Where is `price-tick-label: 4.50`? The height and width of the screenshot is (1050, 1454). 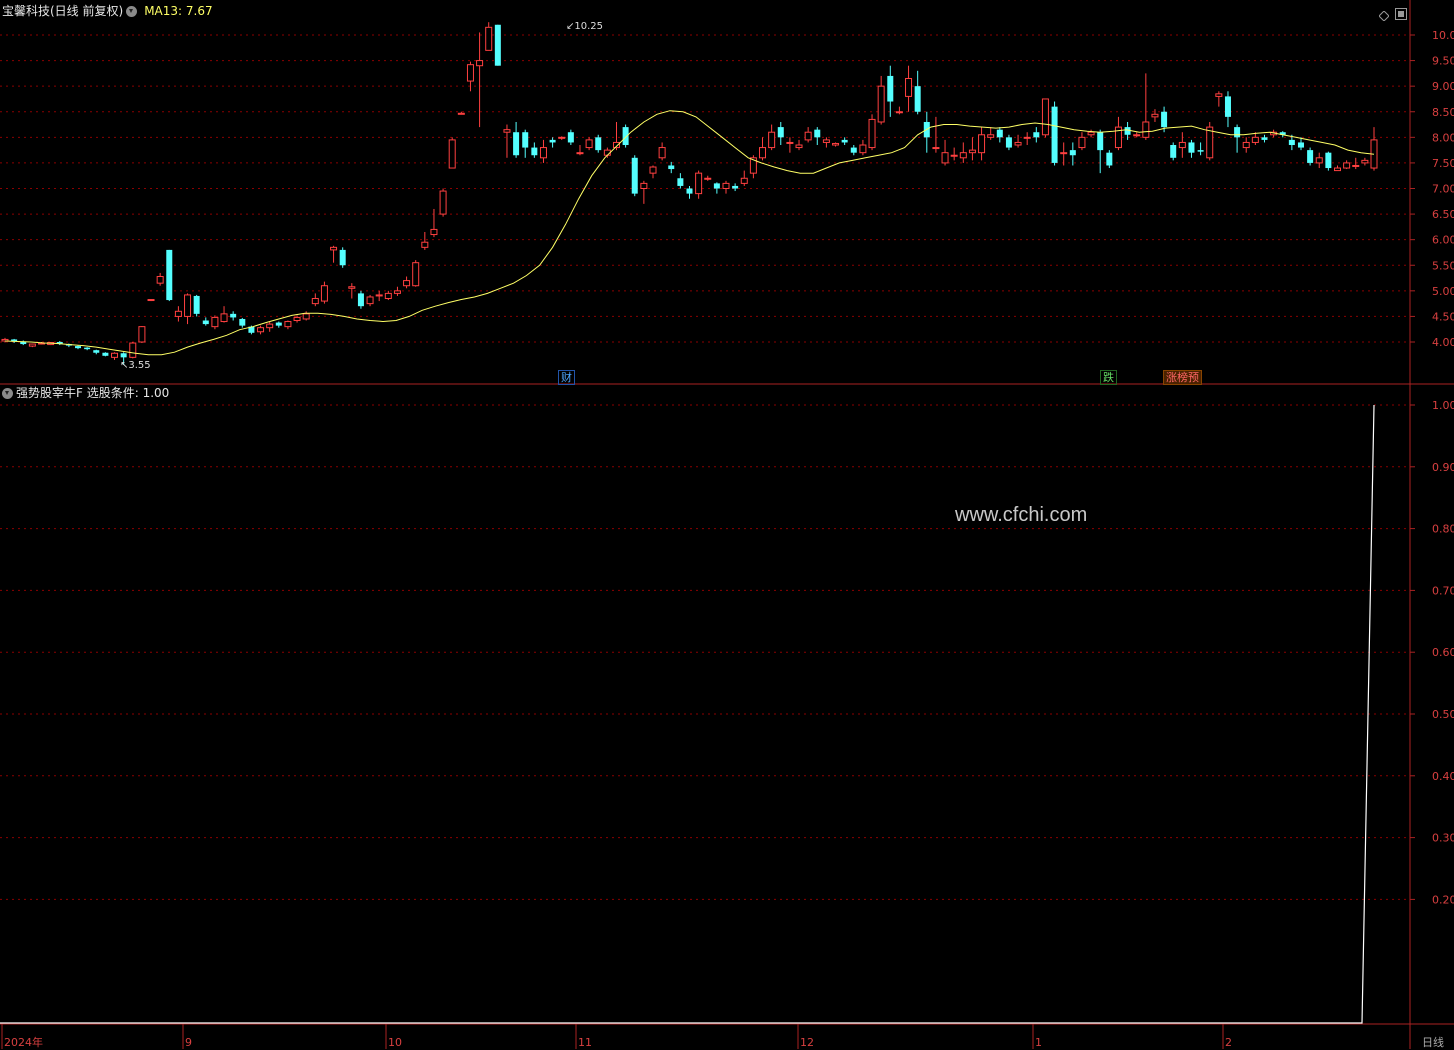 price-tick-label: 4.50 is located at coordinates (1443, 316).